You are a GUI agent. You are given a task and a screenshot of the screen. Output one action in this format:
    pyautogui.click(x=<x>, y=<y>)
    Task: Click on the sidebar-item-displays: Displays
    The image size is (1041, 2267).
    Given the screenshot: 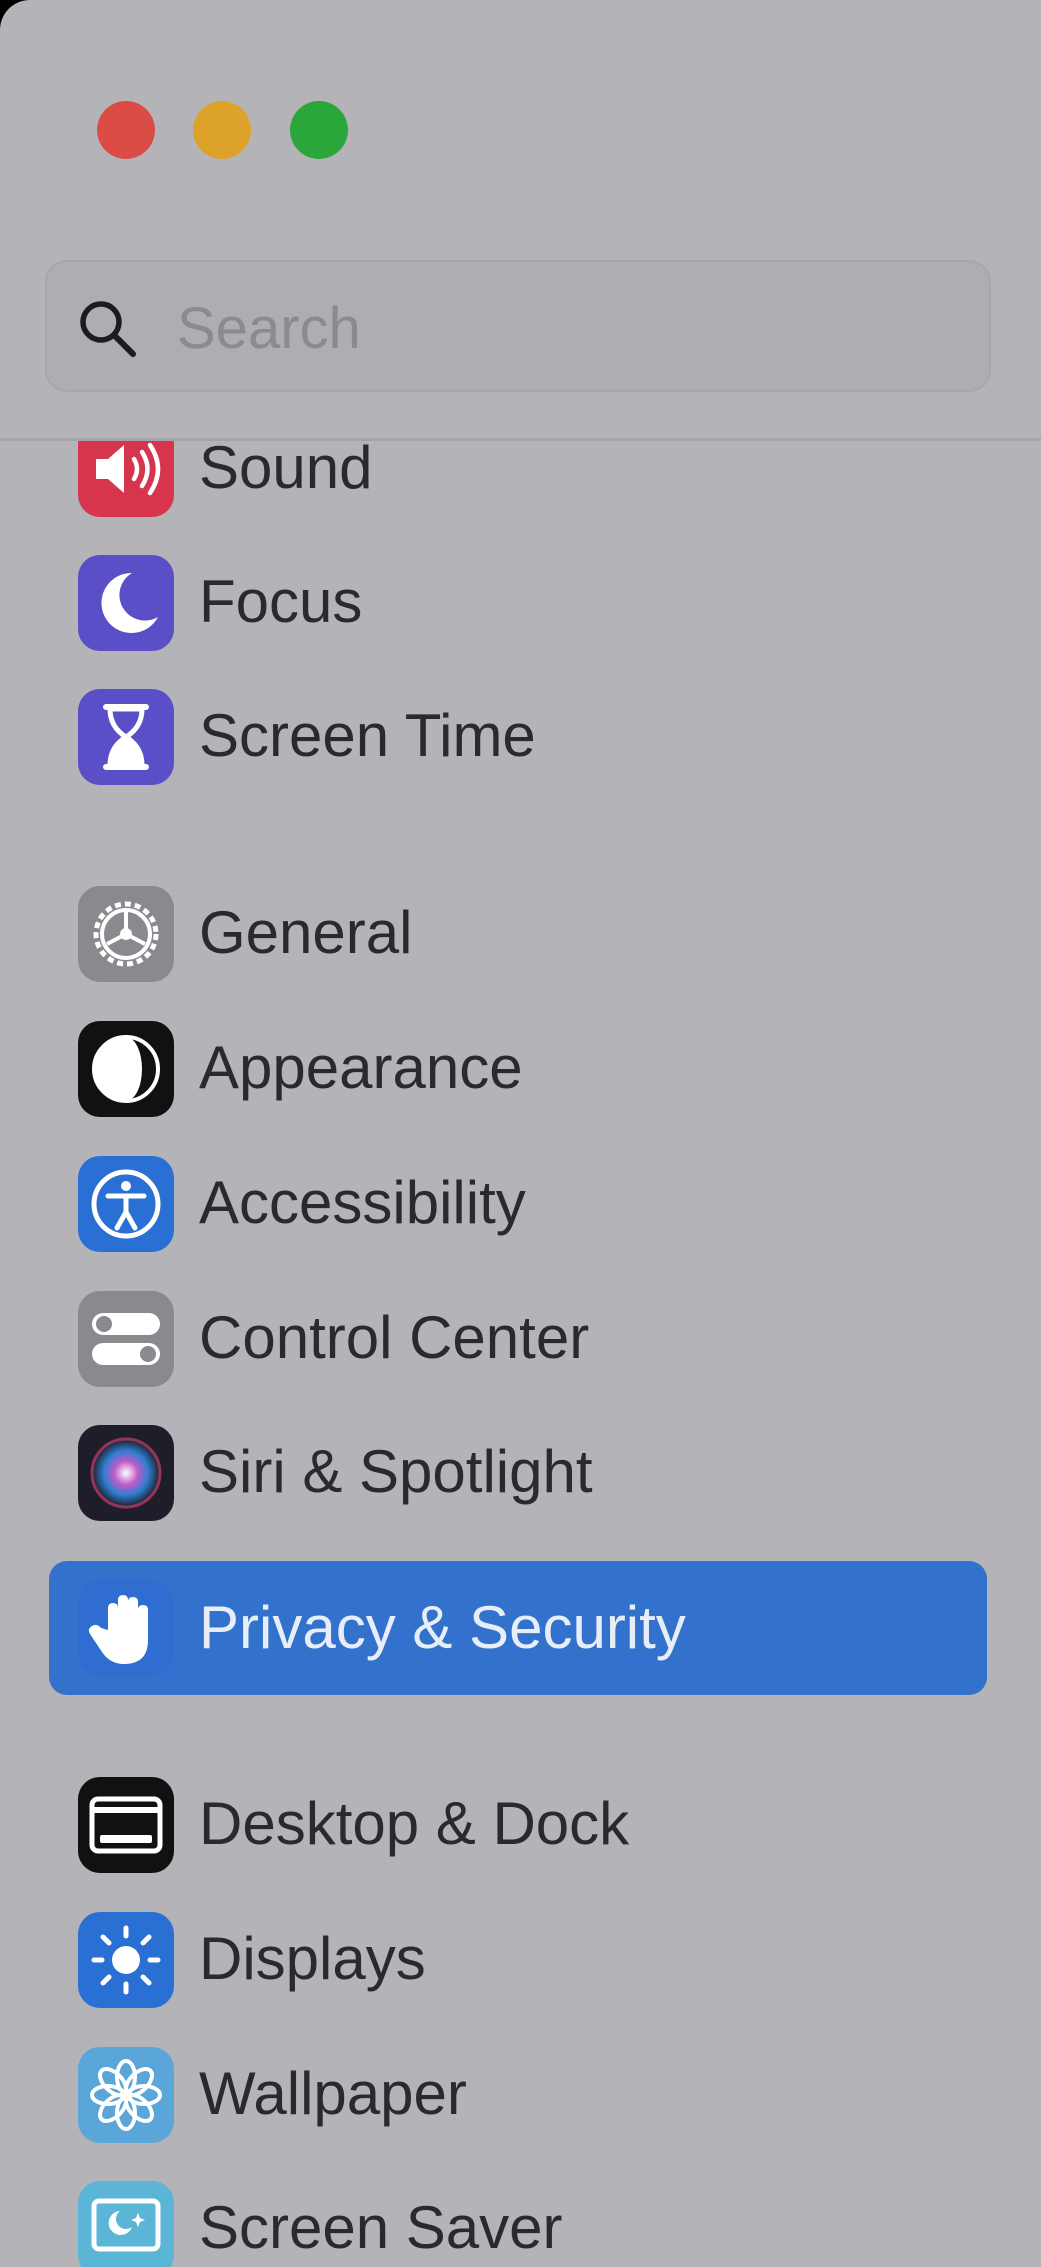 What is the action you would take?
    pyautogui.click(x=518, y=1959)
    